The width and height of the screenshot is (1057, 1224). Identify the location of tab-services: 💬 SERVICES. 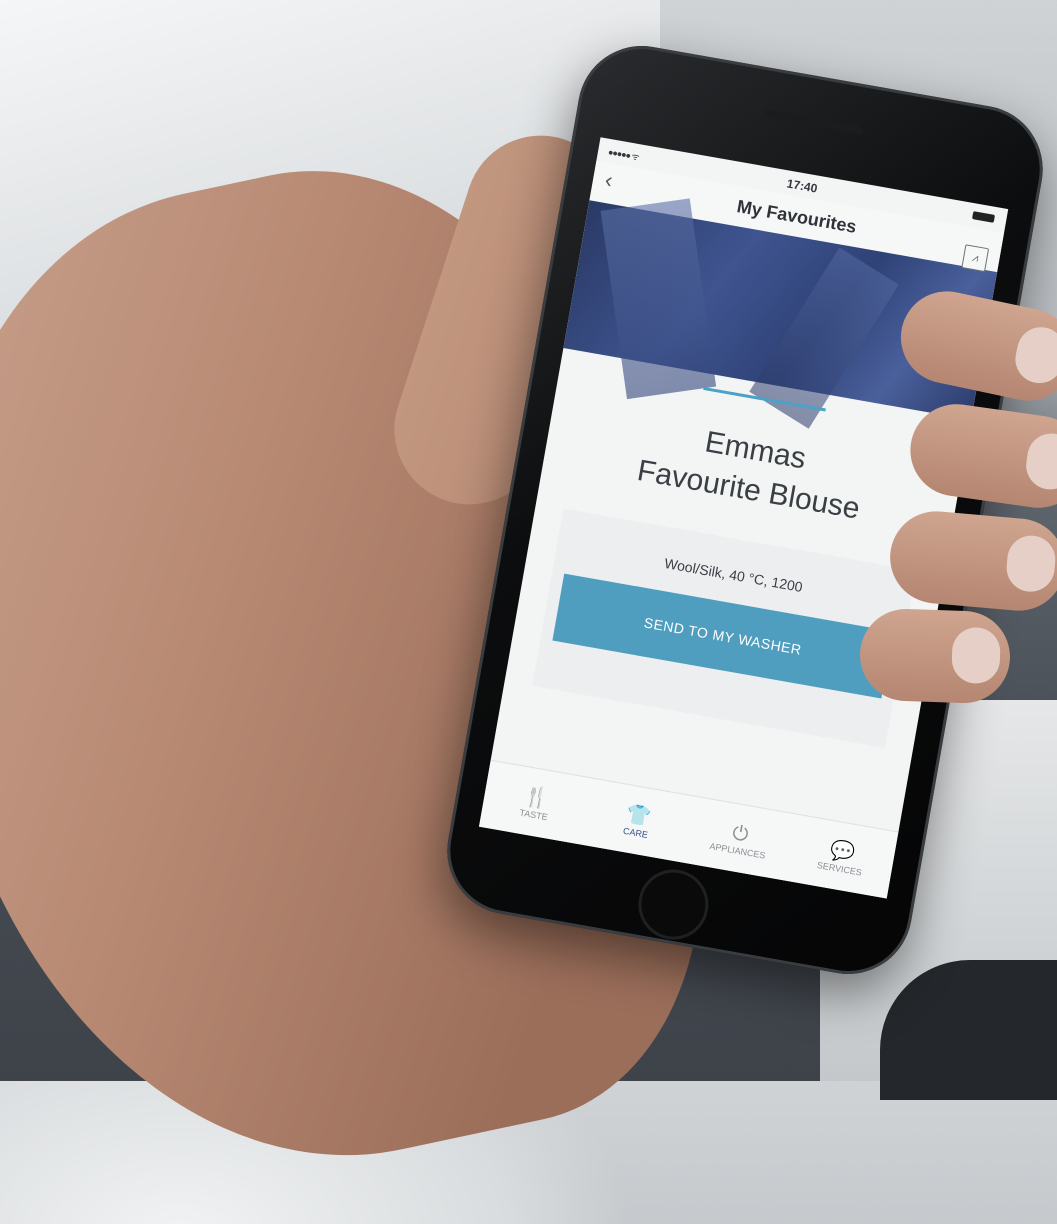
(842, 857).